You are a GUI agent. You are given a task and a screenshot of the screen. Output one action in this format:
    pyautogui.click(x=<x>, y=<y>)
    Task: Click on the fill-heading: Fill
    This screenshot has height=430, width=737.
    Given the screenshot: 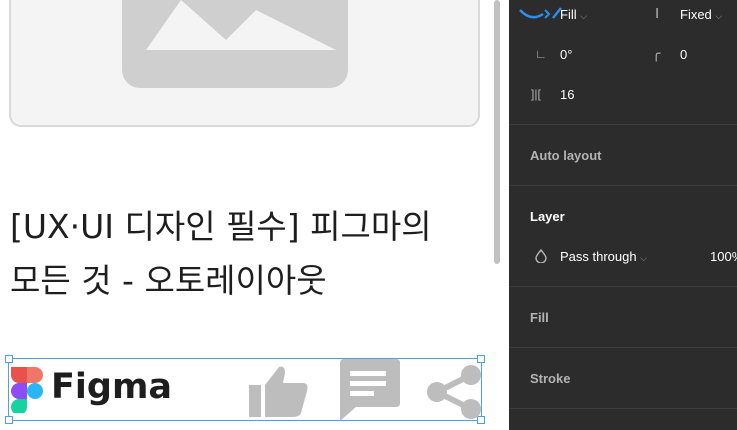 What is the action you would take?
    pyautogui.click(x=539, y=317)
    